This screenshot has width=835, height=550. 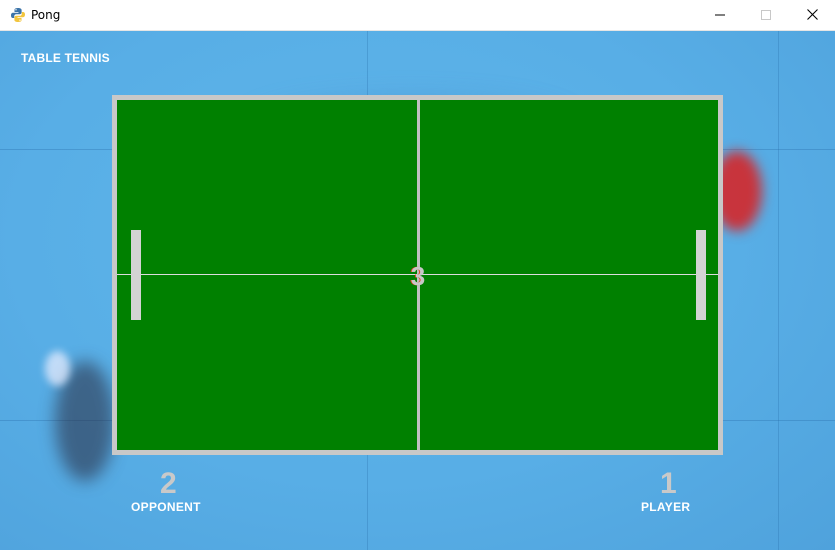 What do you see at coordinates (666, 507) in the screenshot?
I see `player-label: PLAYER` at bounding box center [666, 507].